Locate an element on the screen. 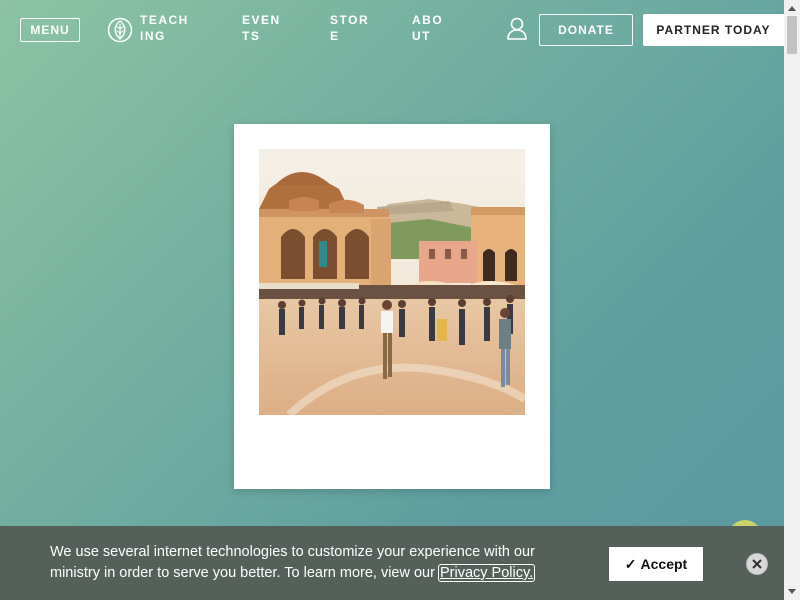  partner-today-button: PARTNER TODAY is located at coordinates (713, 30).